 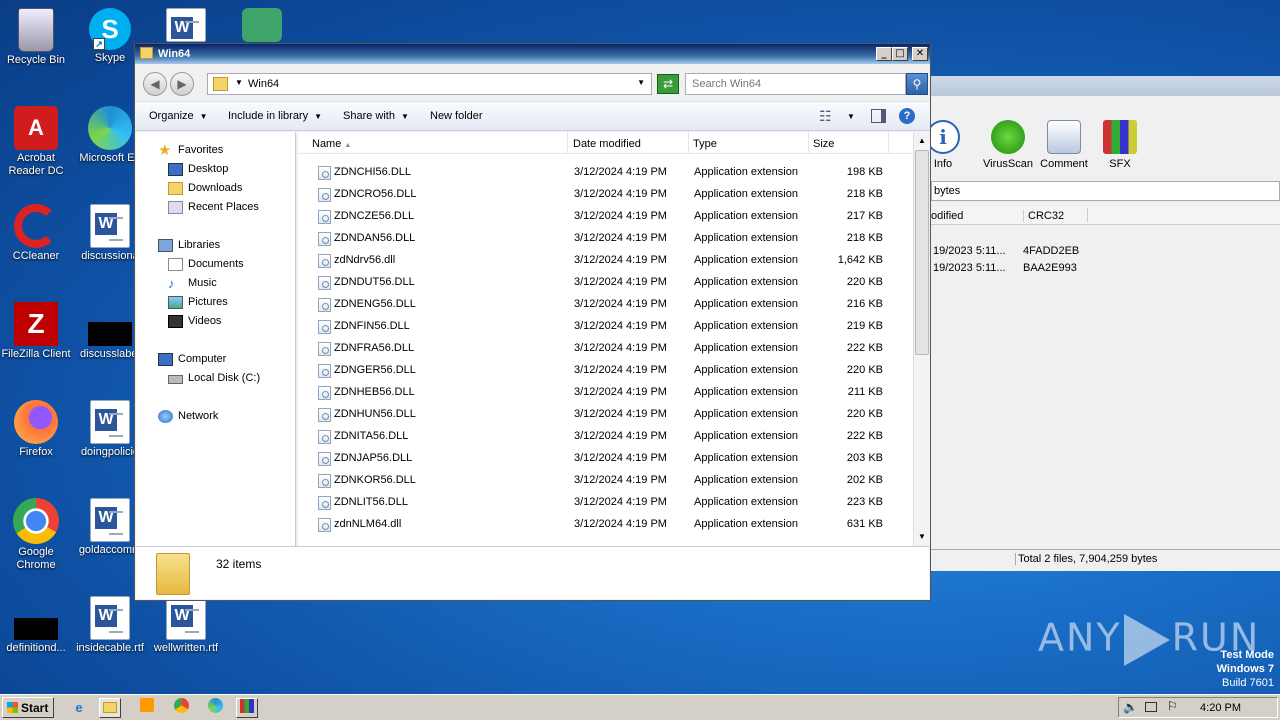 What do you see at coordinates (198, 169) in the screenshot?
I see `nav-desktop: Desktop` at bounding box center [198, 169].